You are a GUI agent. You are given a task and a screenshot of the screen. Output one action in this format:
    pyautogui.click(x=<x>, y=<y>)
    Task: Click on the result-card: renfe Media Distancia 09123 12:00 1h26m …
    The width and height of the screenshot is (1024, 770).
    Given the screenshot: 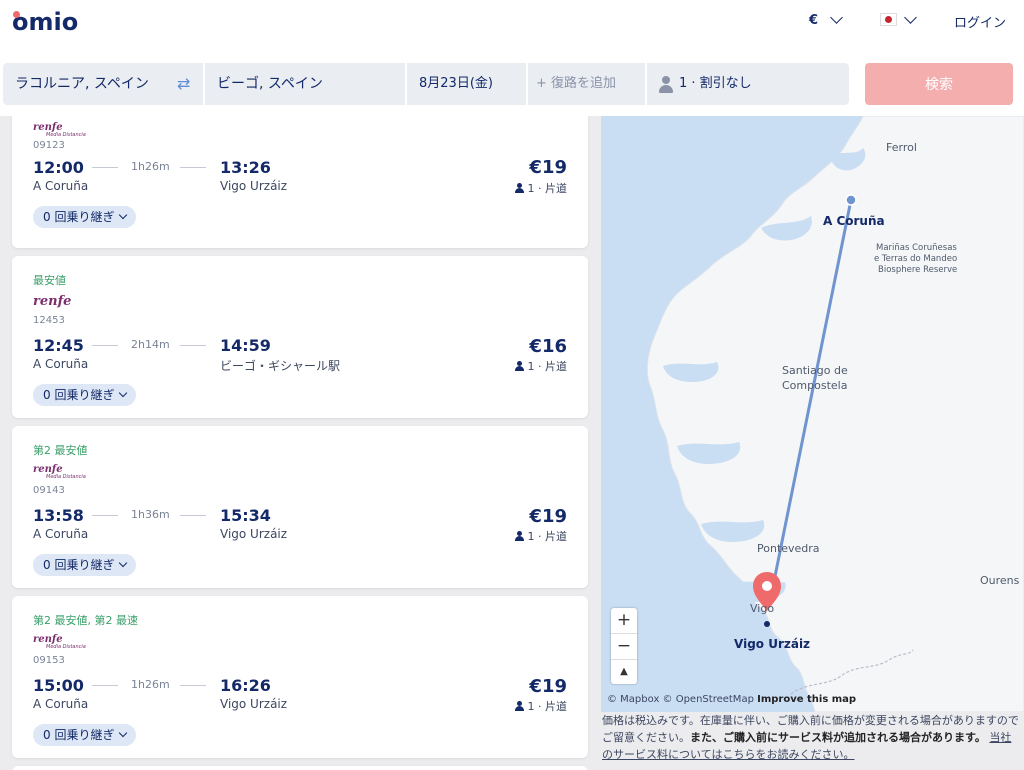 What is the action you would take?
    pyautogui.click(x=300, y=182)
    